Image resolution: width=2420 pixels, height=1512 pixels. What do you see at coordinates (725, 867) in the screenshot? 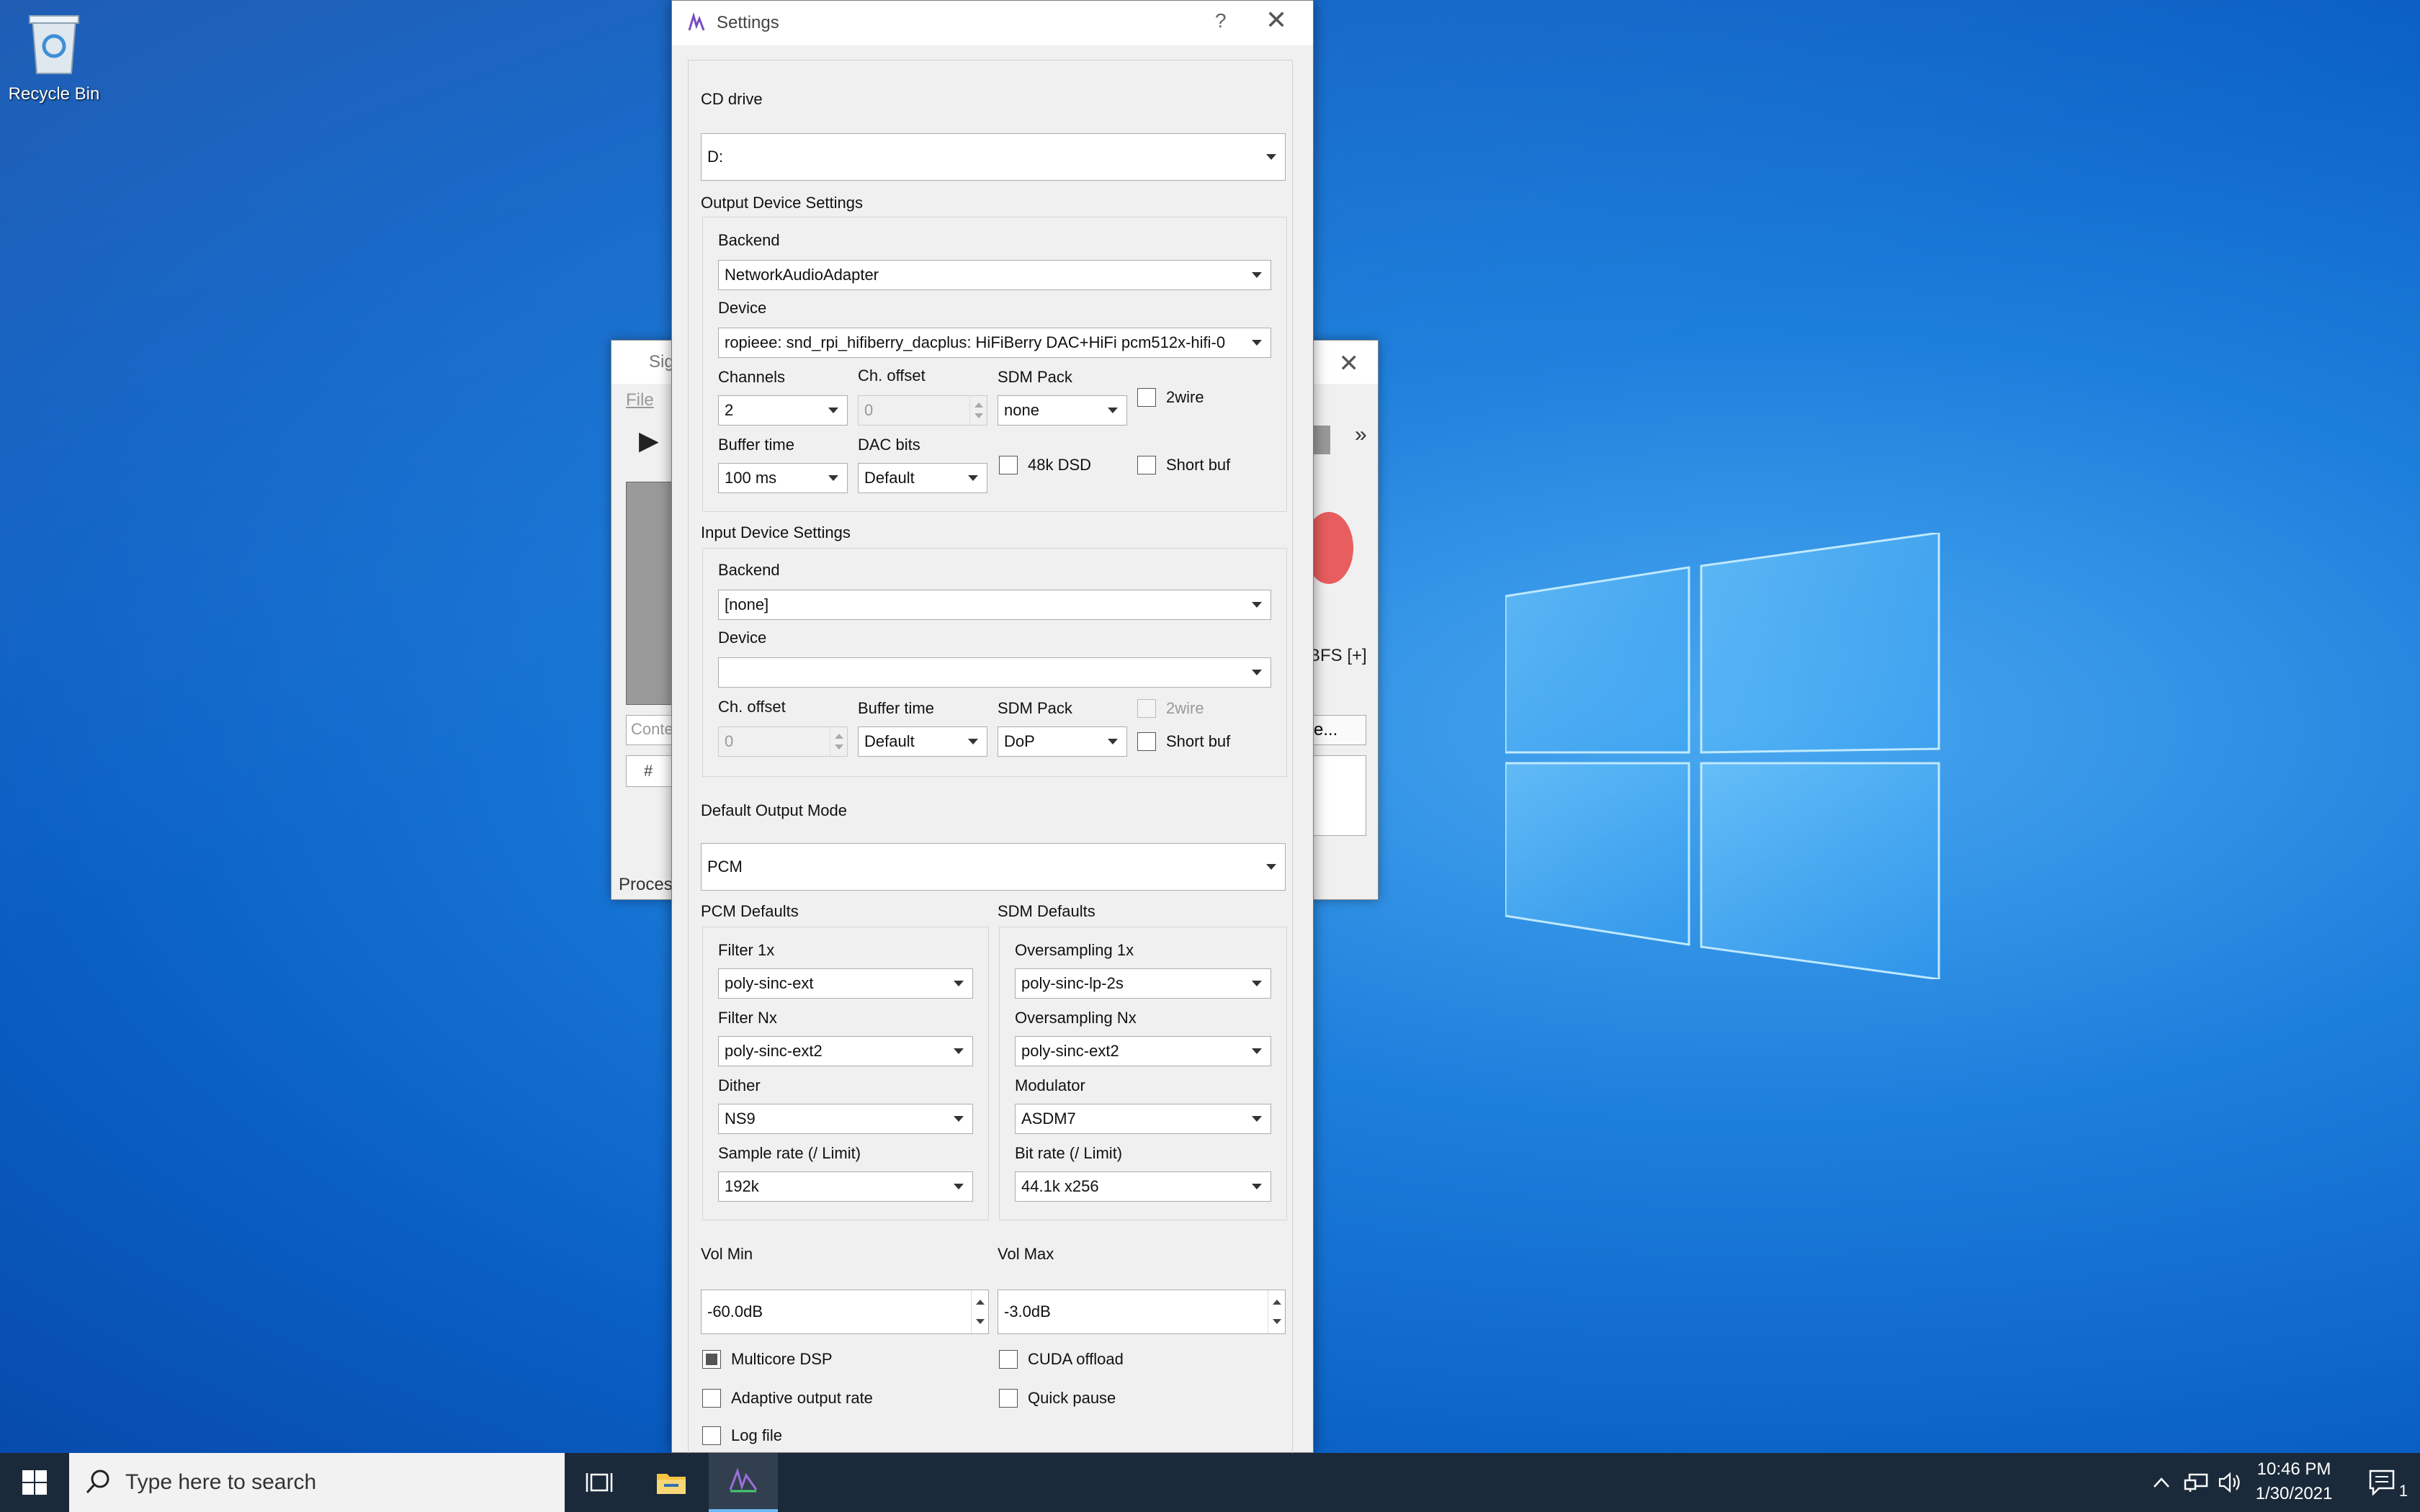
I see `default-output-mode-value: PCM` at bounding box center [725, 867].